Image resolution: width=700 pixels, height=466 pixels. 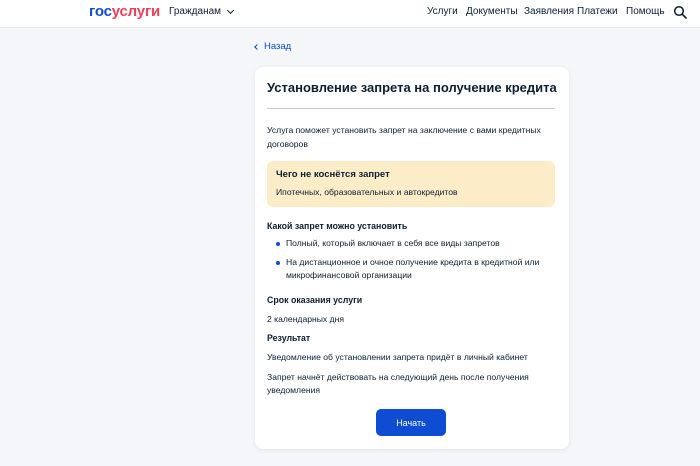 I want to click on nav-applications: Заявления, so click(x=549, y=11).